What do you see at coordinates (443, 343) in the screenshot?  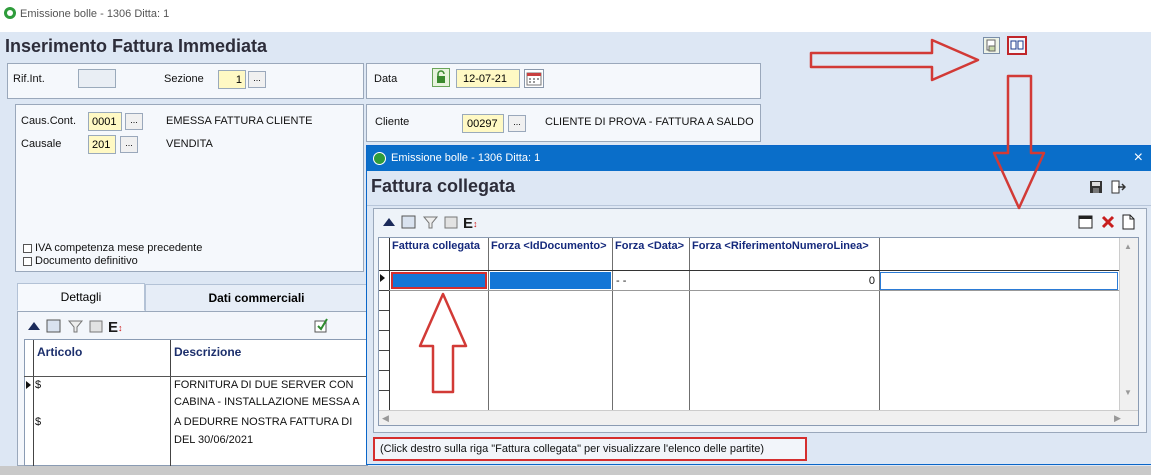 I see `up-arrow-icon` at bounding box center [443, 343].